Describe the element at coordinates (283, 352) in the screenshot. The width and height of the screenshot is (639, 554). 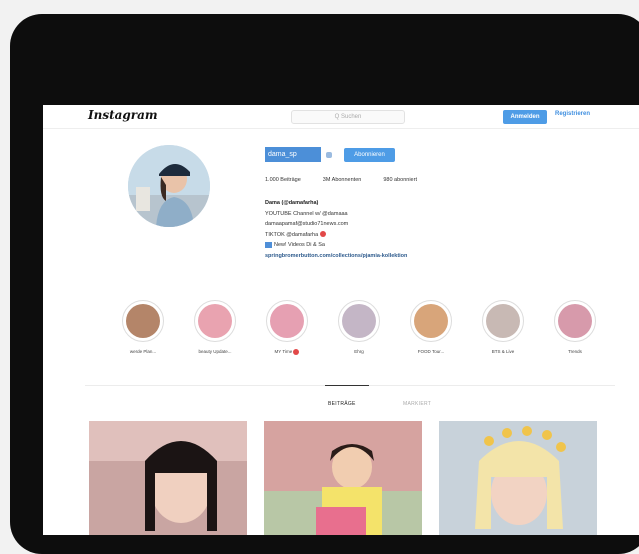
I see `highlight-label-text: MY Time` at that location.